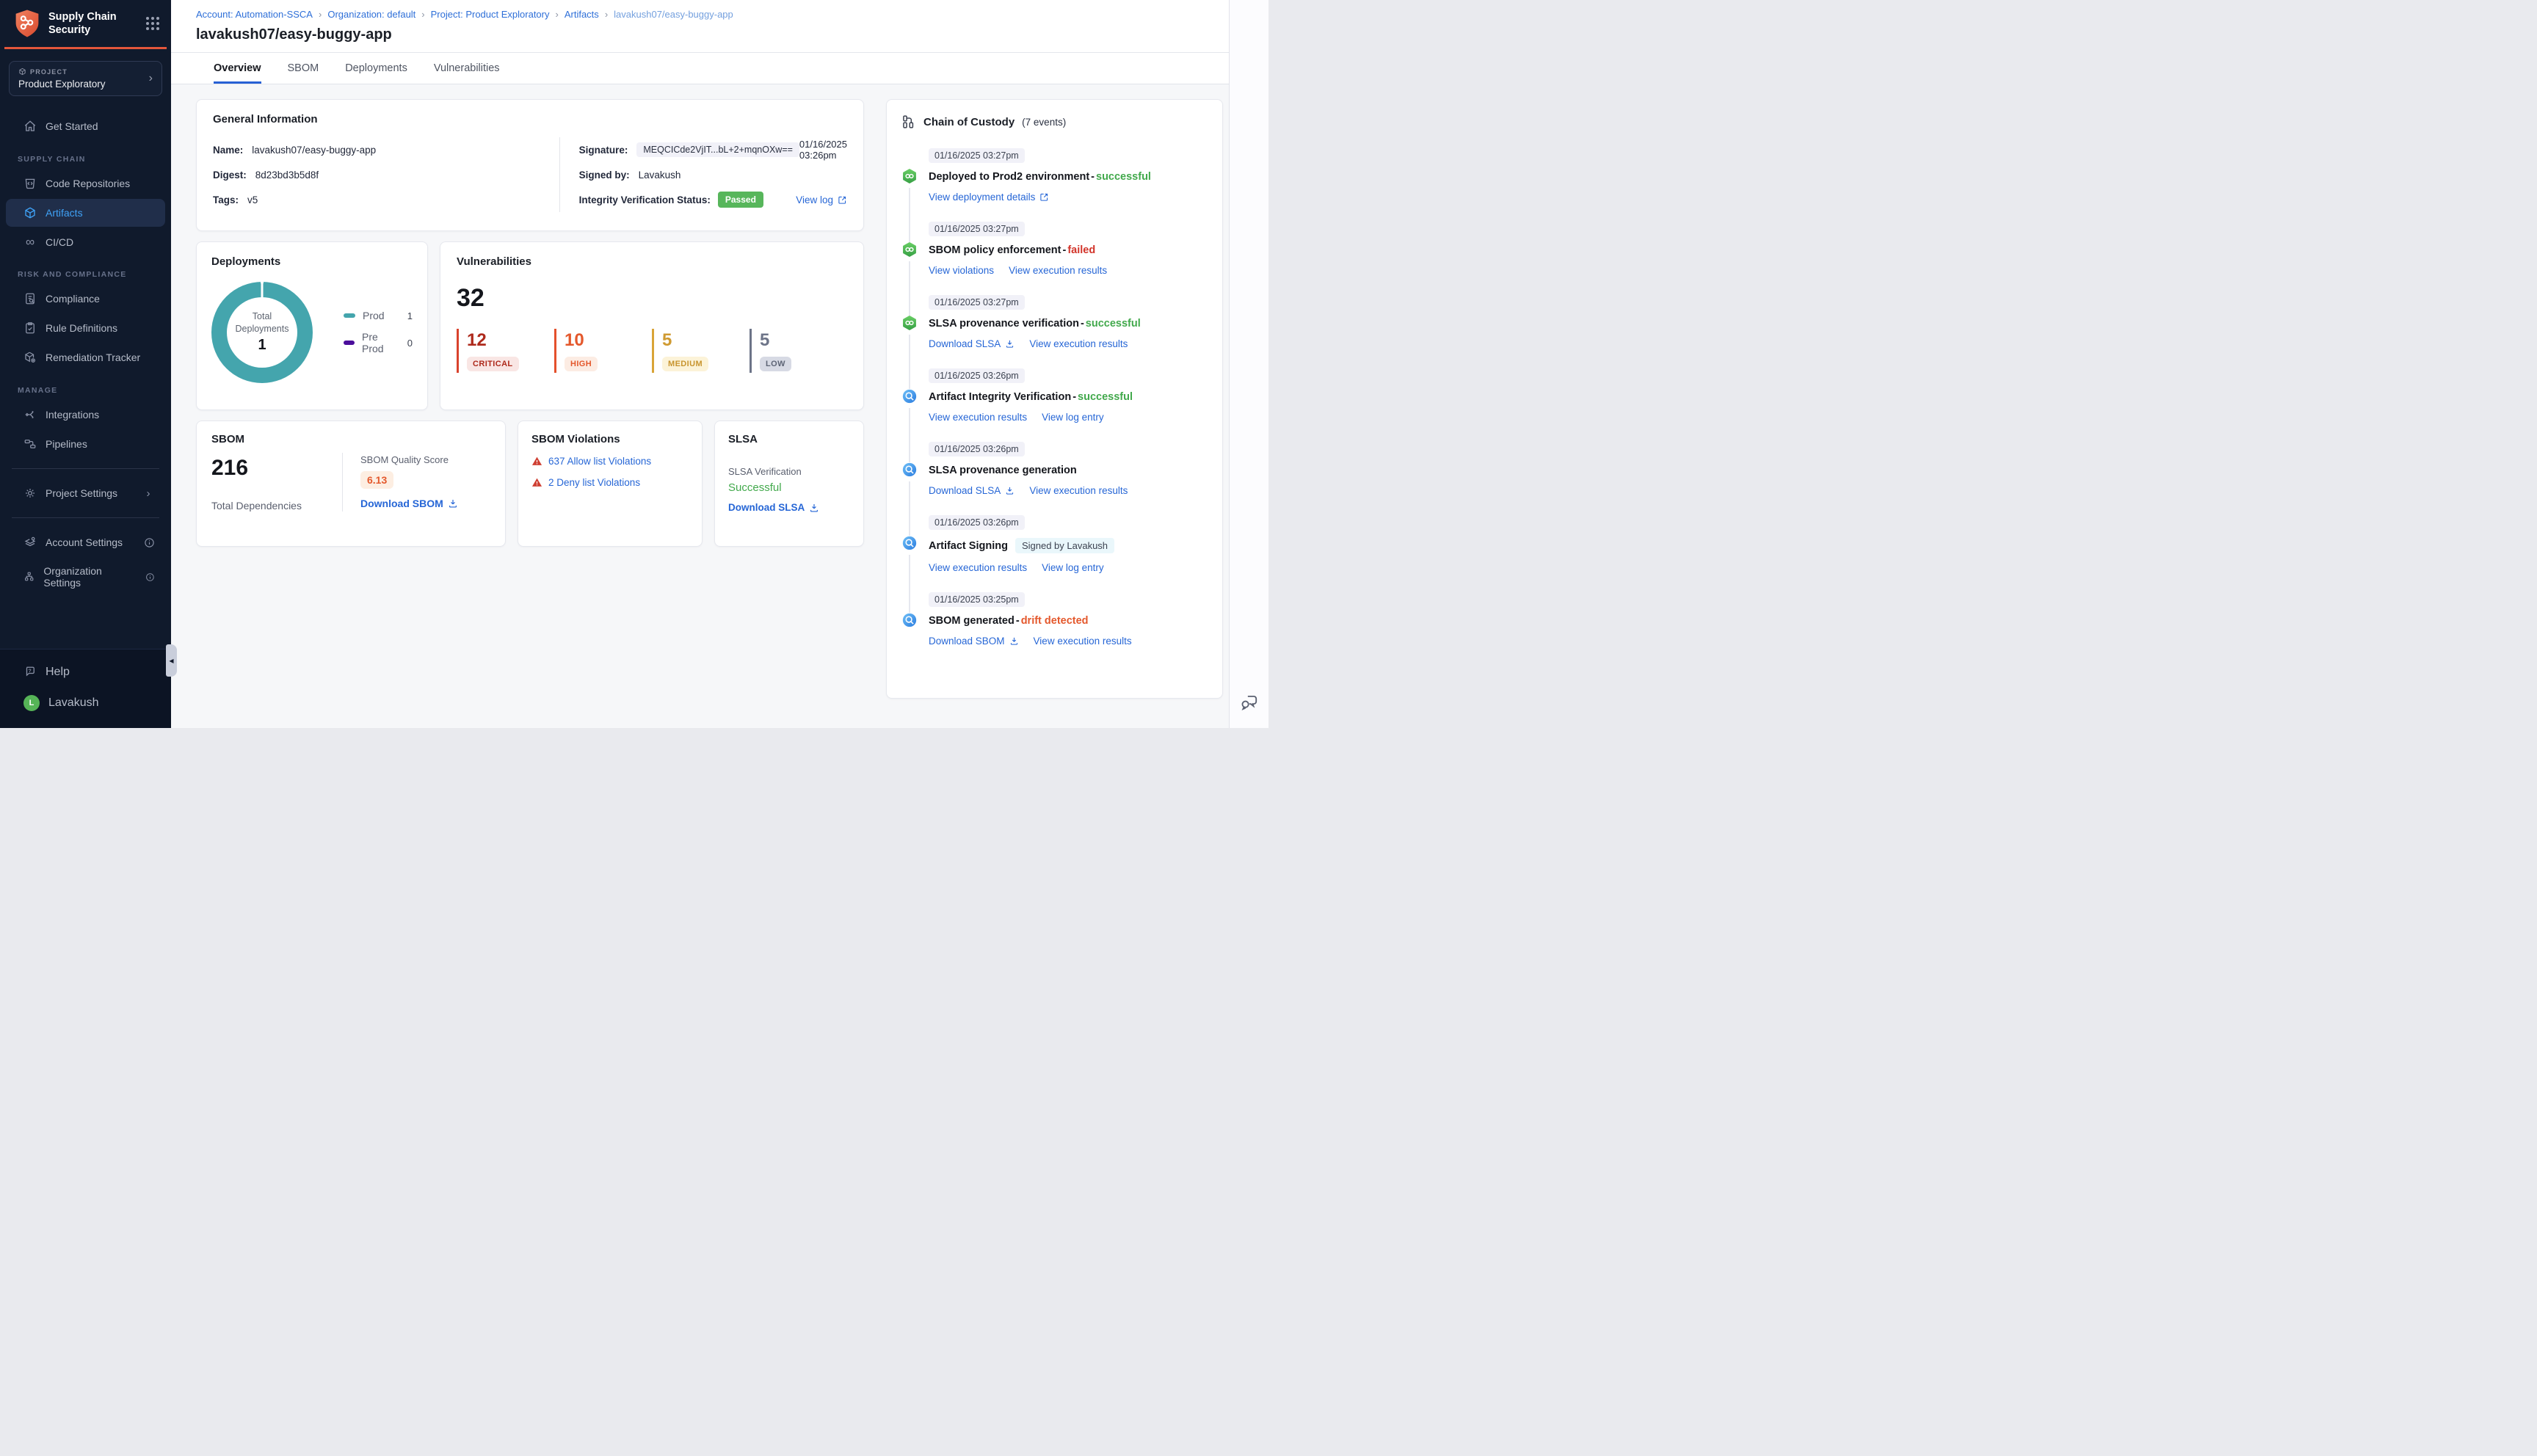  What do you see at coordinates (467, 68) in the screenshot?
I see `tab-vulnerabilities: Vulnerabilities` at bounding box center [467, 68].